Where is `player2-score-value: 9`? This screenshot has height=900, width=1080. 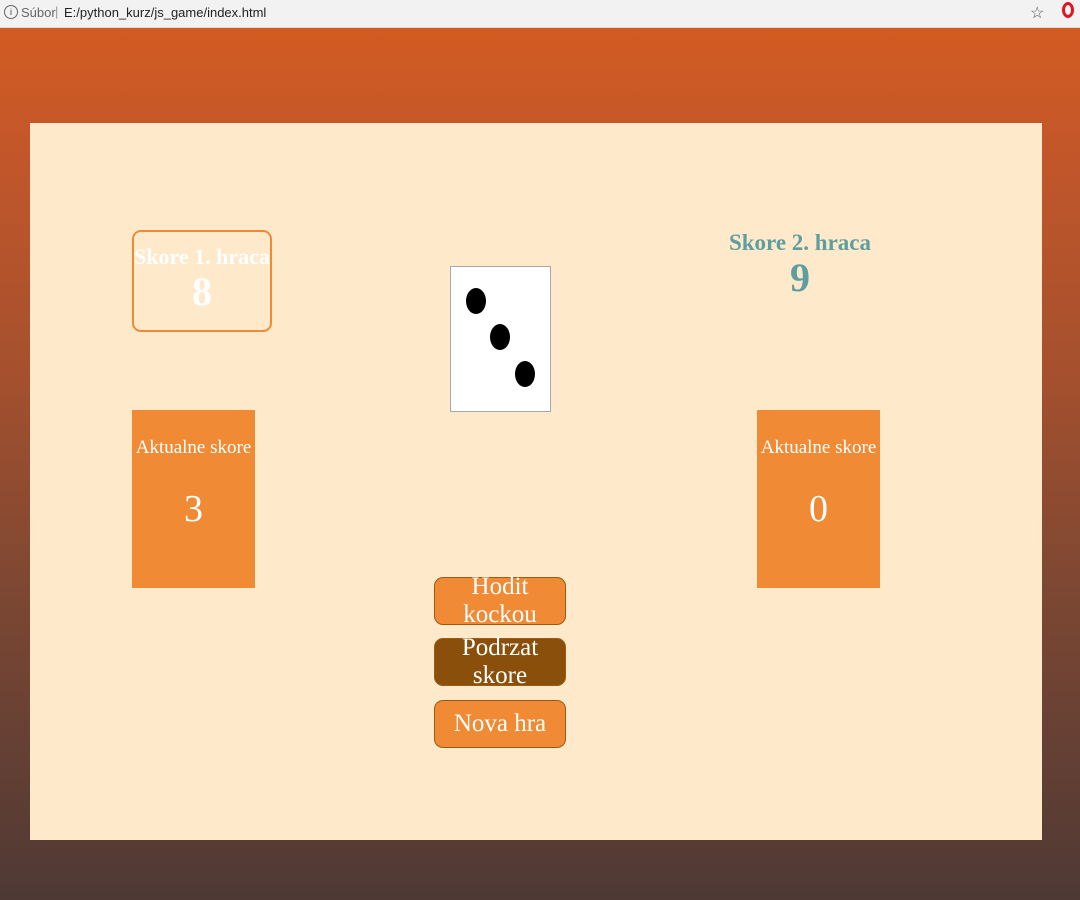
player2-score-value: 9 is located at coordinates (800, 277).